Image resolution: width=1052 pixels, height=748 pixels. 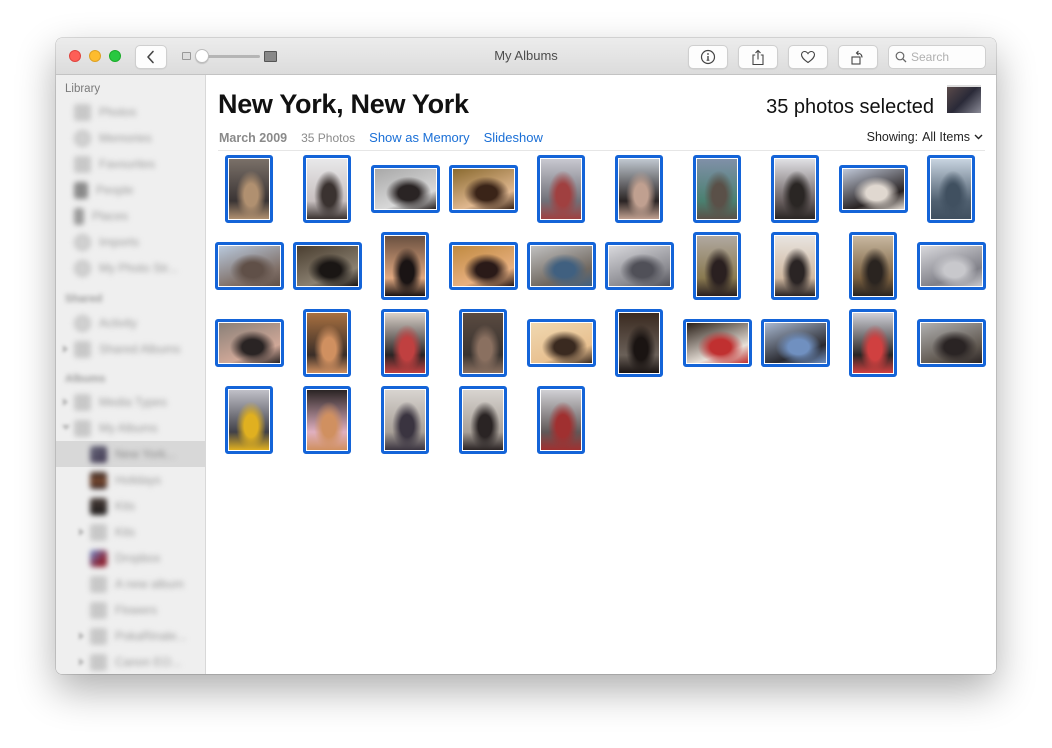 What do you see at coordinates (130, 506) in the screenshot?
I see `sidebar-item-kits: Kits` at bounding box center [130, 506].